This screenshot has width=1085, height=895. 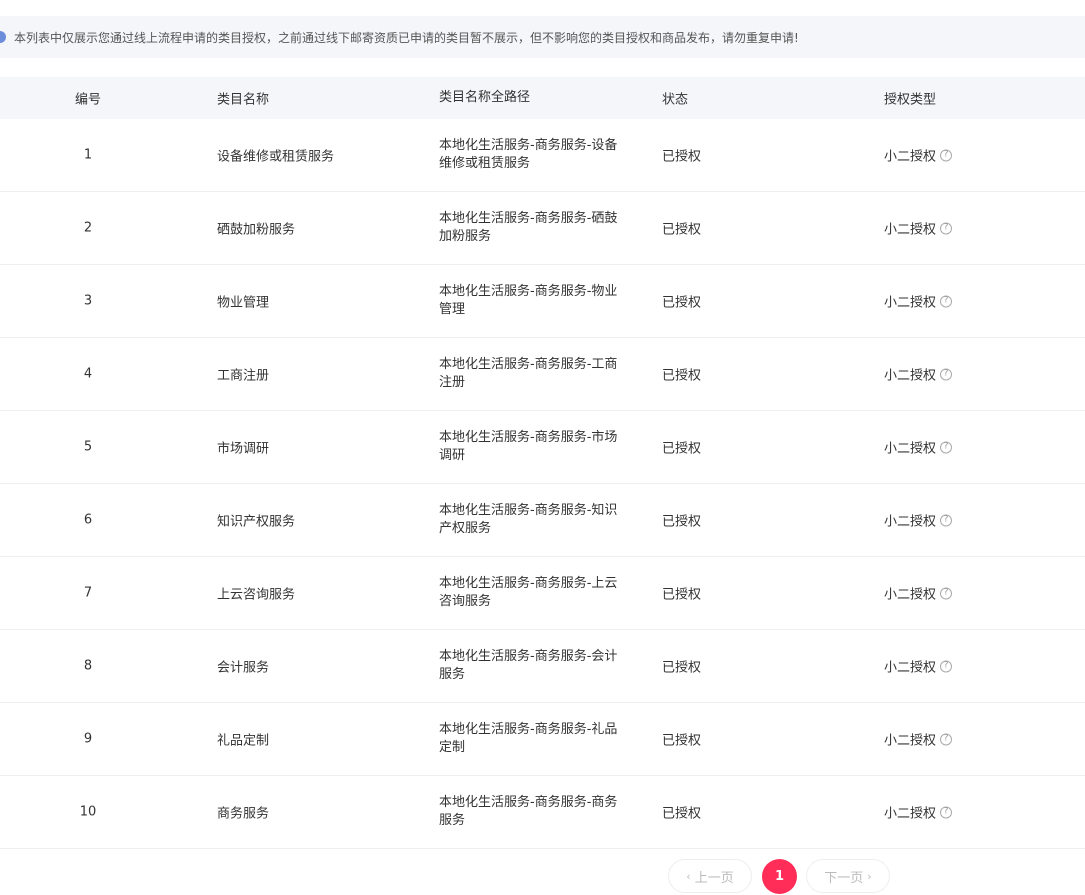 I want to click on header-type: 授权类型, so click(x=910, y=100).